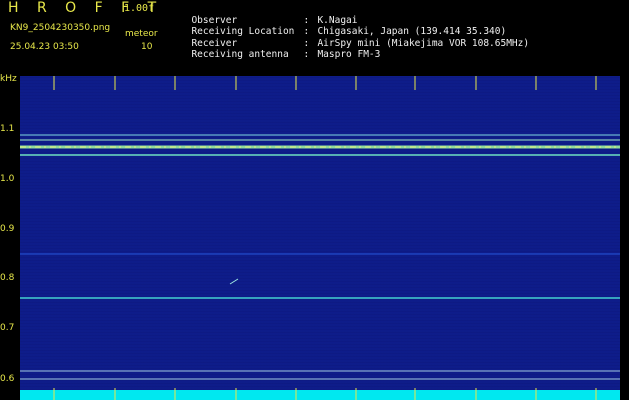  What do you see at coordinates (349, 54) in the screenshot?
I see `info-value: Maspro FM-3` at bounding box center [349, 54].